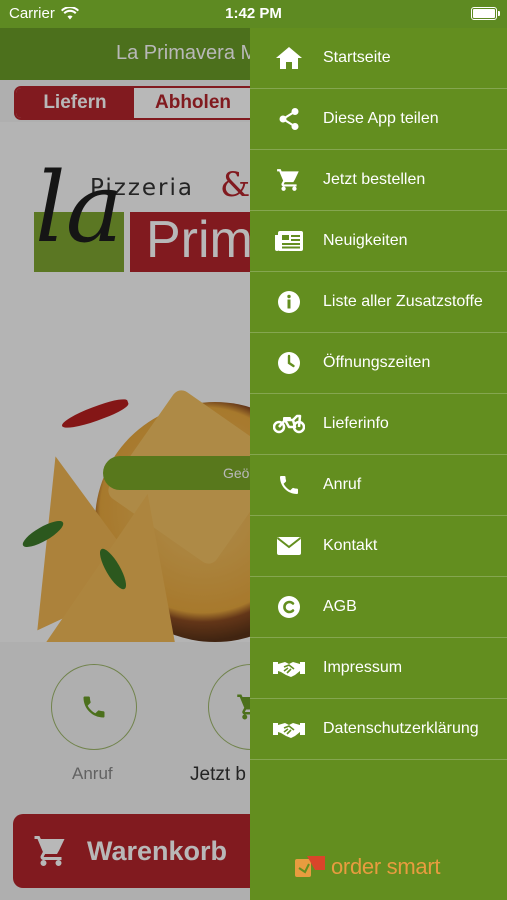 The height and width of the screenshot is (900, 507). What do you see at coordinates (386, 866) in the screenshot?
I see `order-smart-logo-text: order smart` at bounding box center [386, 866].